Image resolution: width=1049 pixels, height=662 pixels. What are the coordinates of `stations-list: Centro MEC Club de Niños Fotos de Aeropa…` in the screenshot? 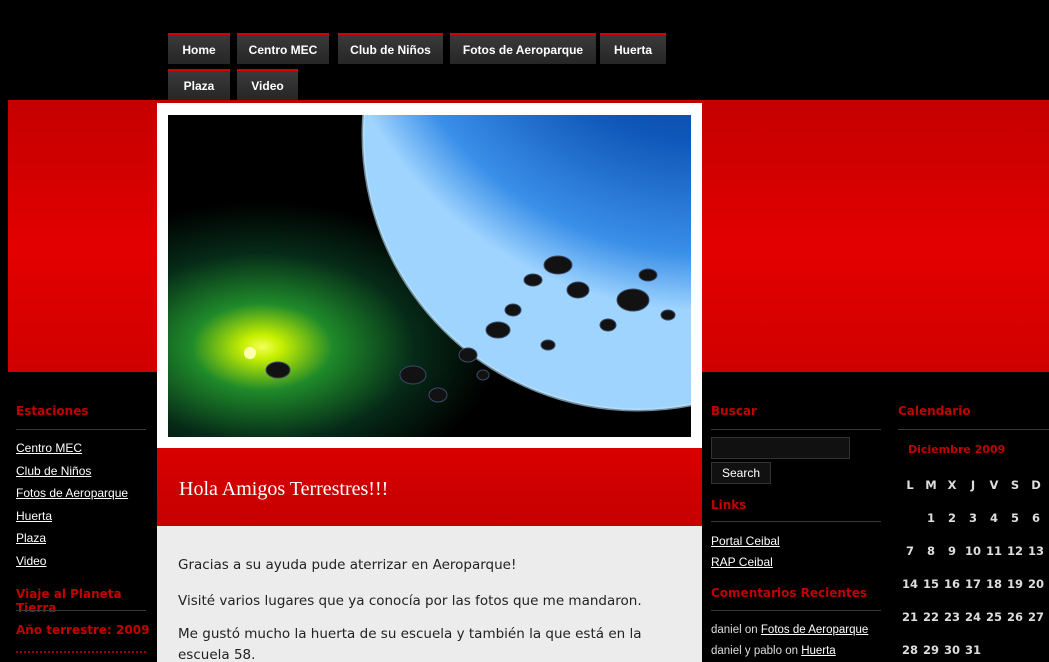 It's located at (83, 504).